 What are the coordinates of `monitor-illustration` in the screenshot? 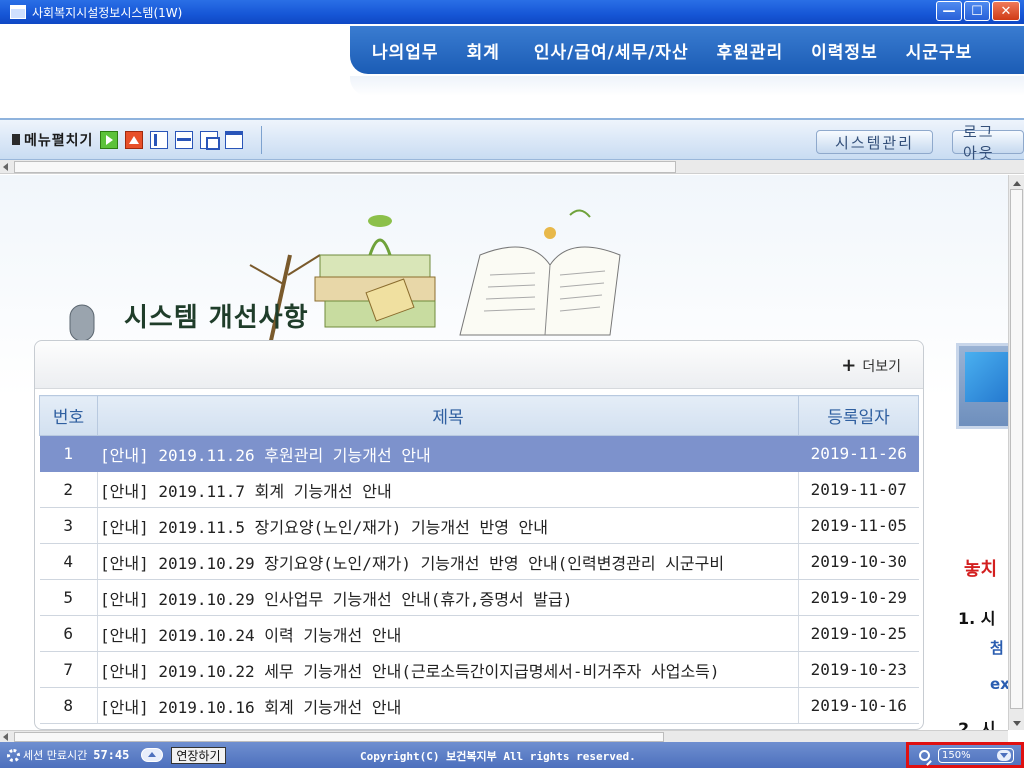 It's located at (982, 386).